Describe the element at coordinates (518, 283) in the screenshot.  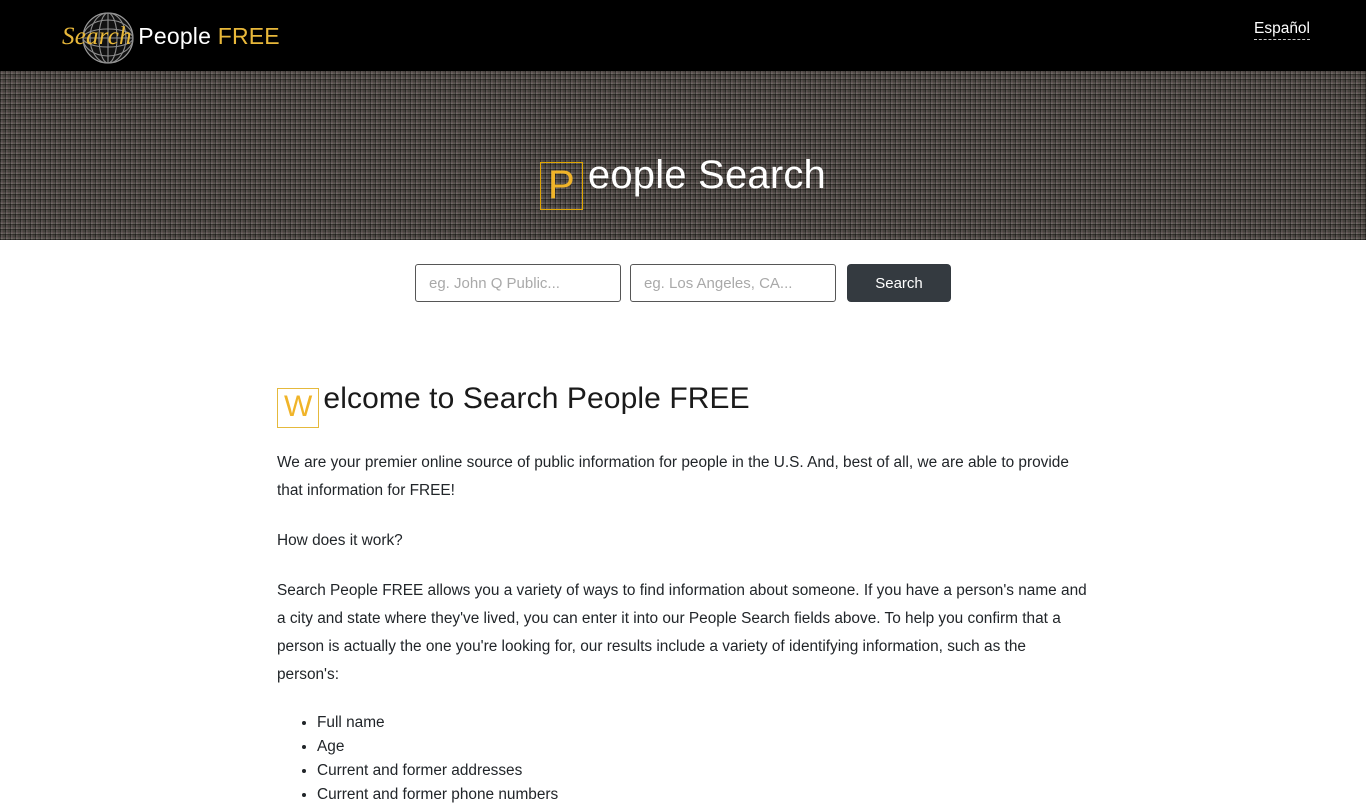
I see `search-name-input` at that location.